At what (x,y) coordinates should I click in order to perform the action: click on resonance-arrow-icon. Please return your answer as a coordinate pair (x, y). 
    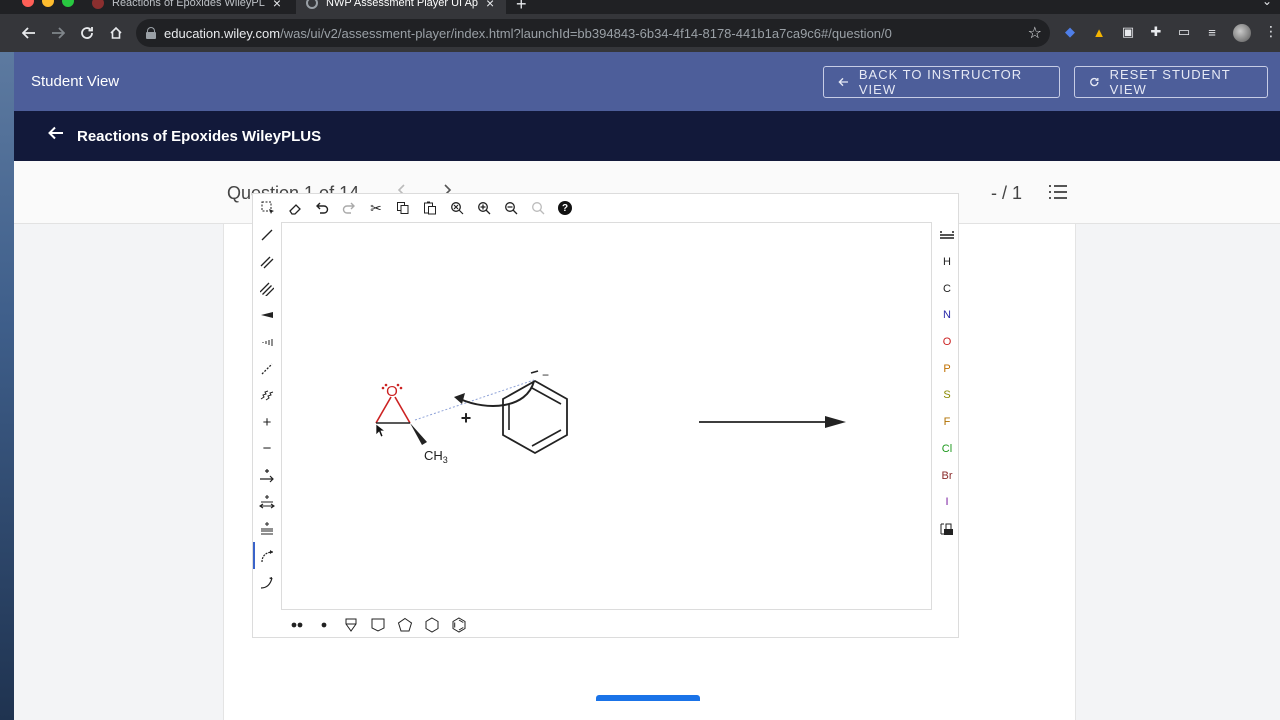
    Looking at the image, I should click on (267, 502).